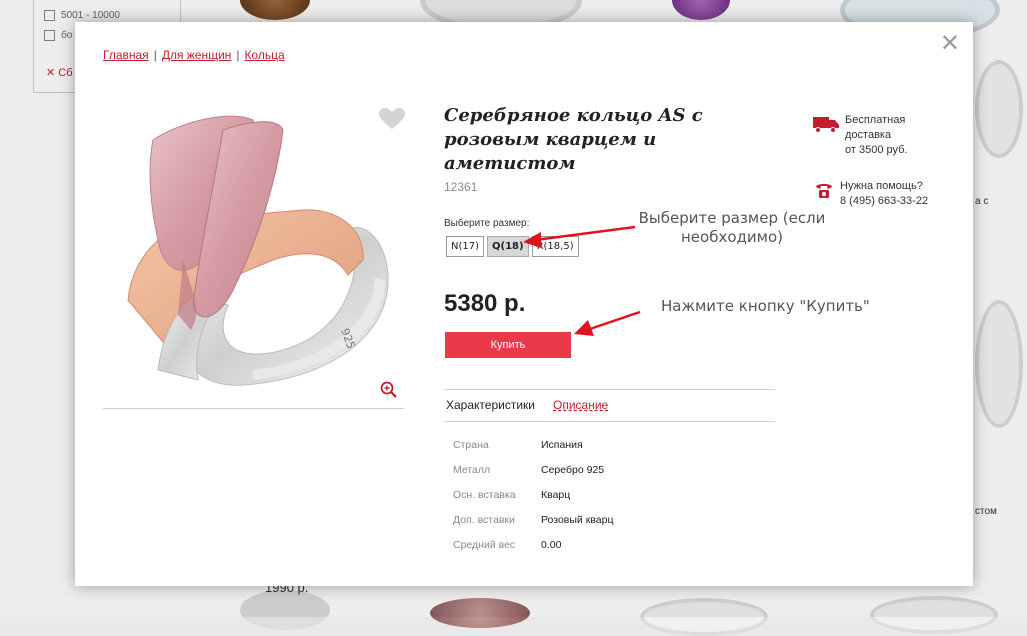 This screenshot has height=636, width=1027. What do you see at coordinates (533, 444) in the screenshot?
I see `spec-row: Страна Испания` at bounding box center [533, 444].